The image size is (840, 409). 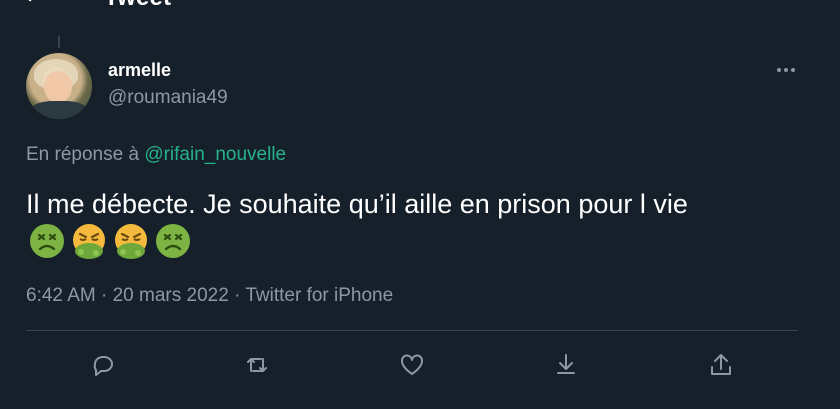 What do you see at coordinates (171, 295) in the screenshot?
I see `tweet-date: 20 mars 2022` at bounding box center [171, 295].